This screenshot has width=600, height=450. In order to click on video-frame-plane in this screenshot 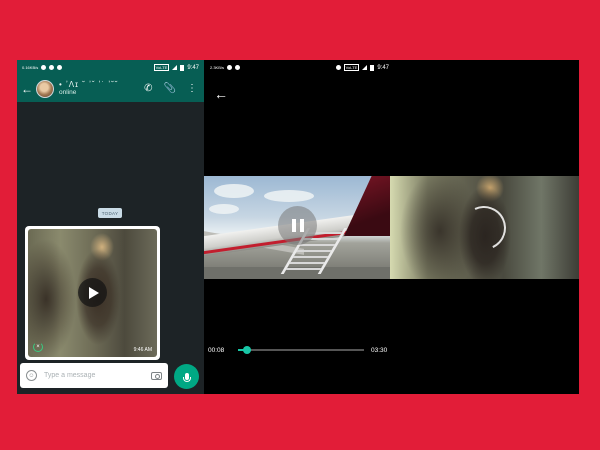, I will do `click(297, 227)`.